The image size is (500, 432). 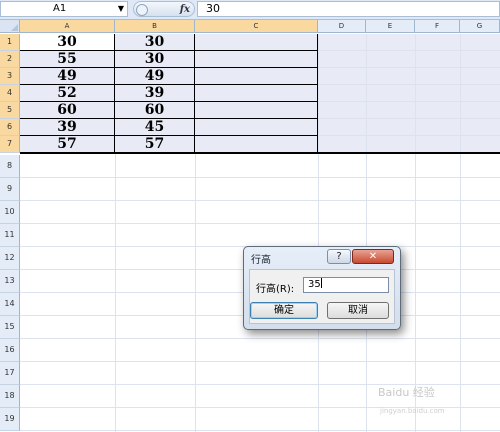 I want to click on cell-b1: 30, so click(x=155, y=42).